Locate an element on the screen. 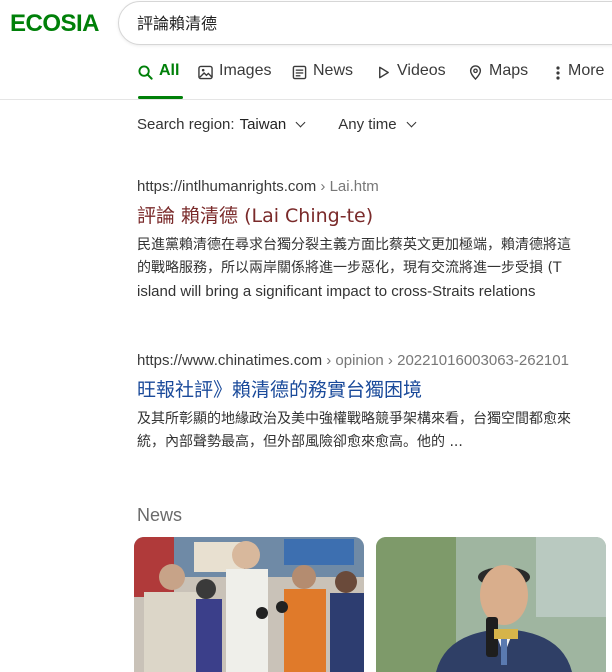 The width and height of the screenshot is (612, 672). time-filter-value: Any time is located at coordinates (367, 124).